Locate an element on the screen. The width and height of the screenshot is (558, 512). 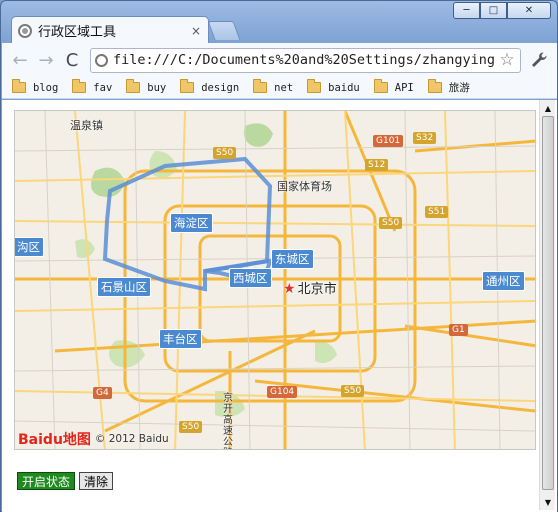
bookmark-folder: baidu is located at coordinates (333, 86).